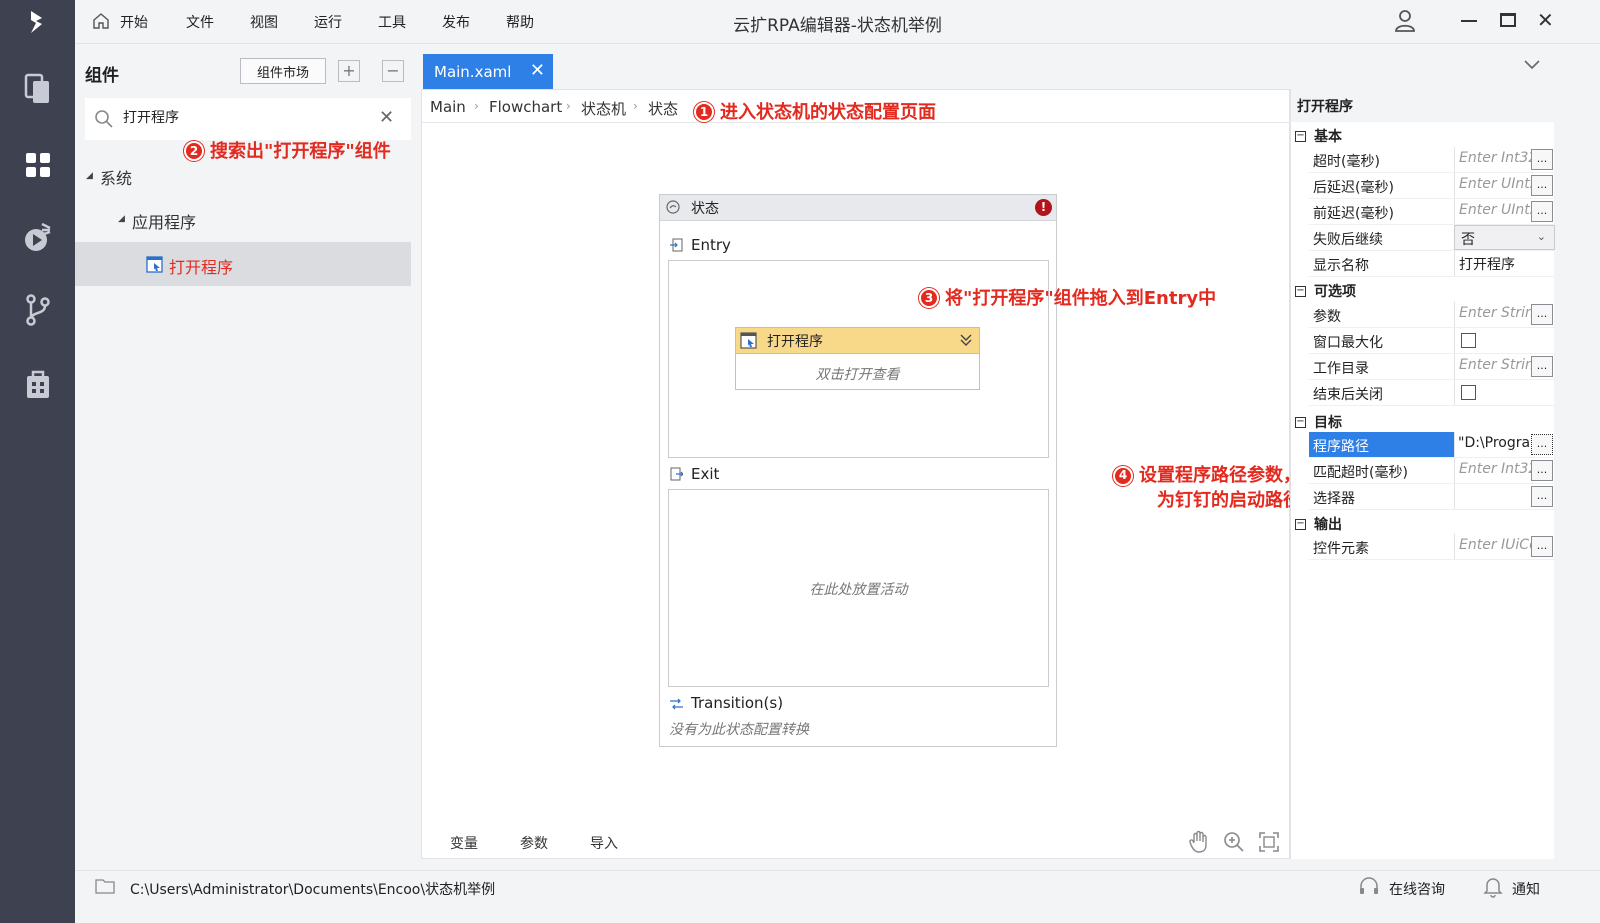 The image size is (1600, 923). I want to click on transition-icon, so click(676, 706).